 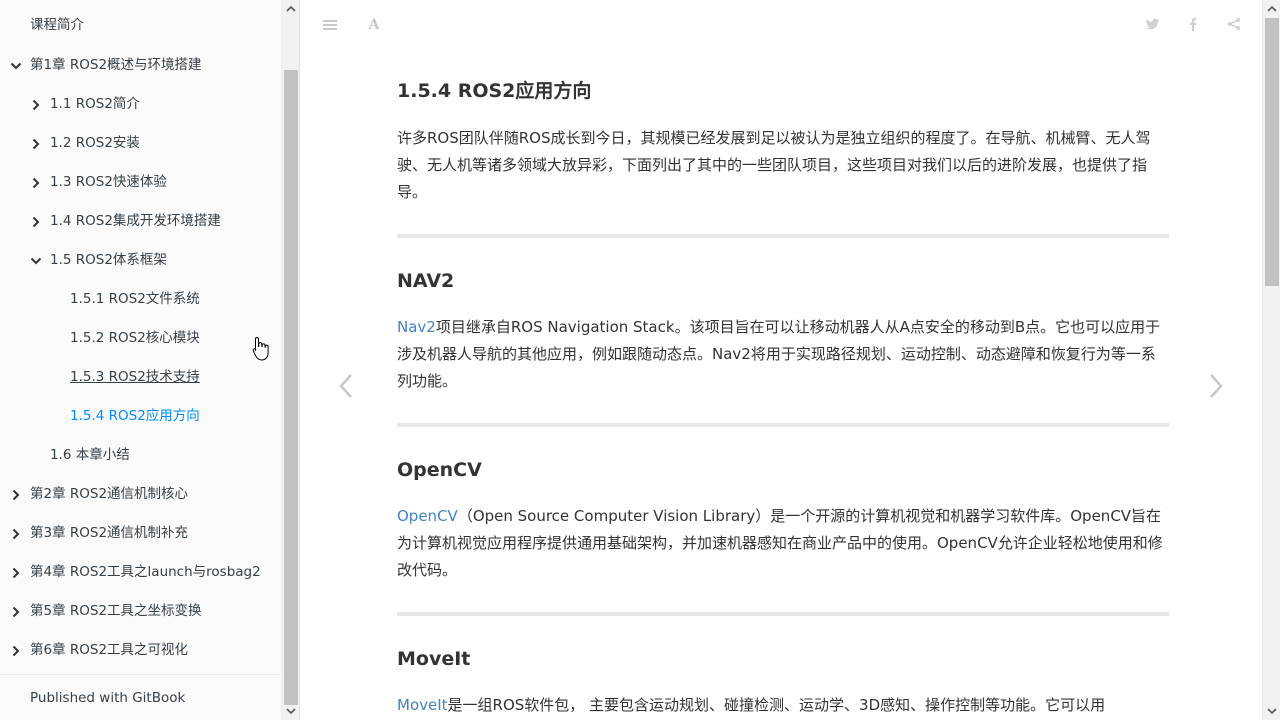 I want to click on sidebar-item-label: 1.6 本章小结, so click(x=90, y=455).